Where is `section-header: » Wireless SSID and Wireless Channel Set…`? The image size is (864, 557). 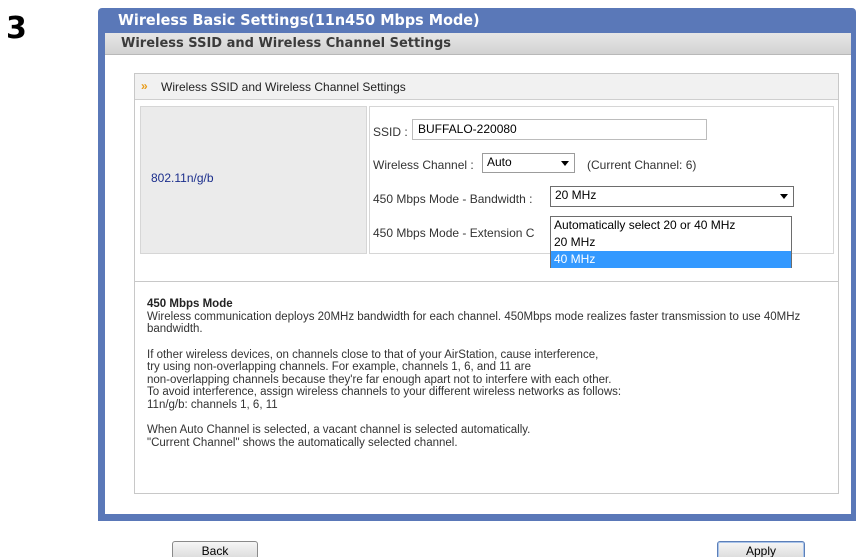 section-header: » Wireless SSID and Wireless Channel Set… is located at coordinates (486, 87).